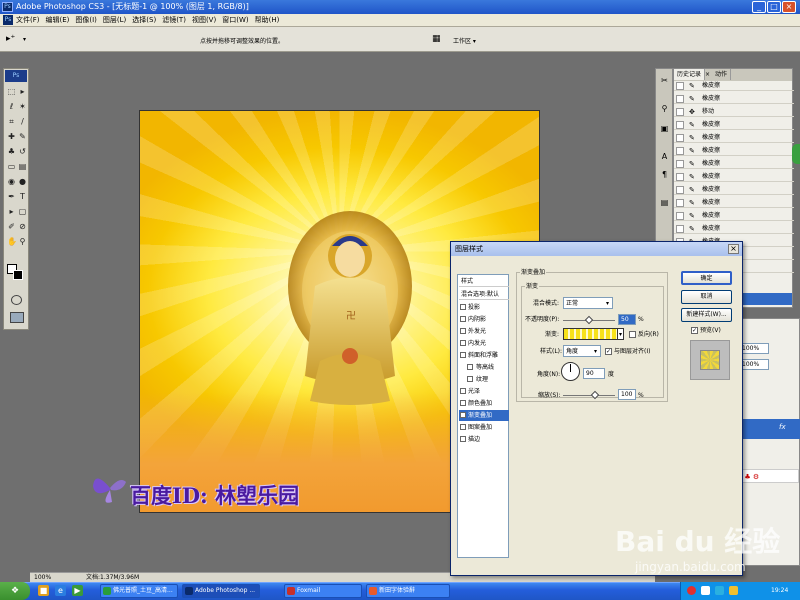  What do you see at coordinates (11, 196) in the screenshot?
I see `pen-tool-icon: ✒` at bounding box center [11, 196].